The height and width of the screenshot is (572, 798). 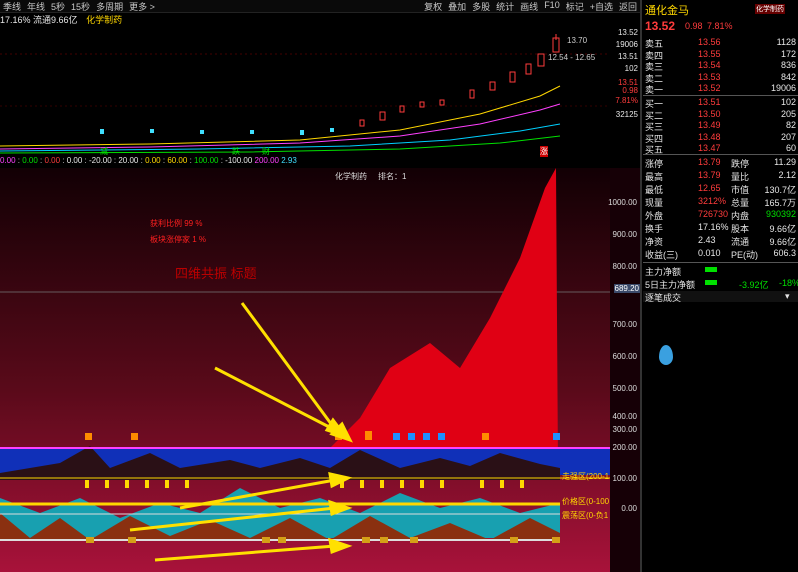 What do you see at coordinates (626, 114) in the screenshot?
I see `axis-val: 32125` at bounding box center [626, 114].